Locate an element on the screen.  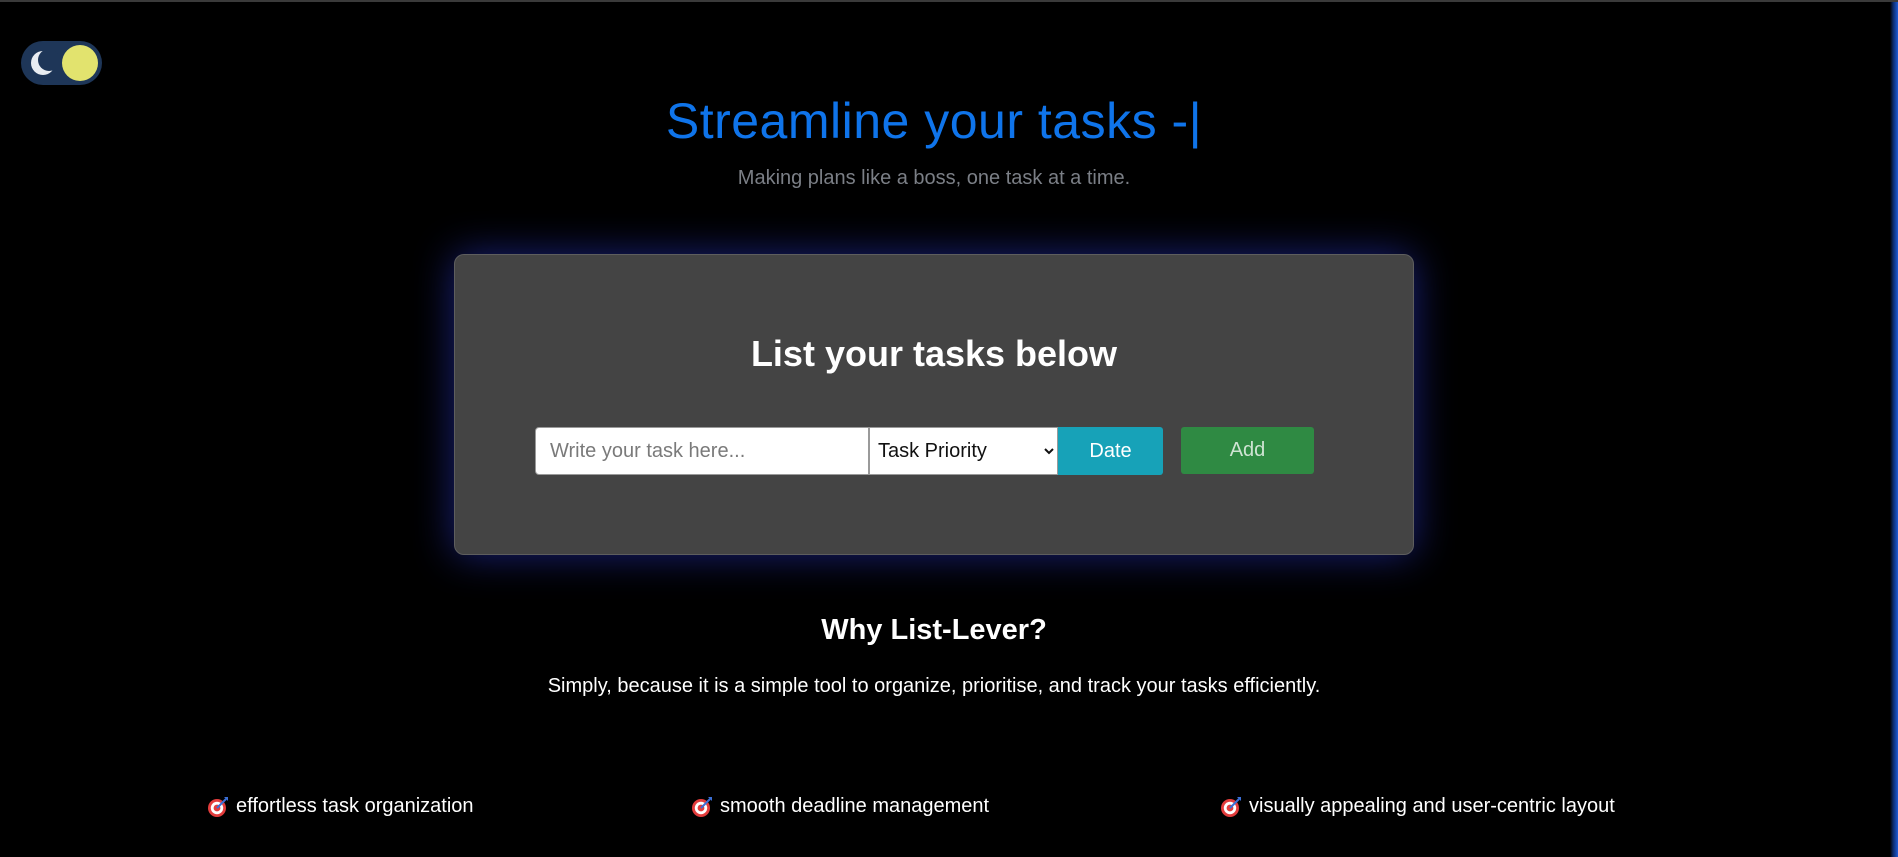
feature-item-deadlines: smooth deadline management is located at coordinates (840, 806).